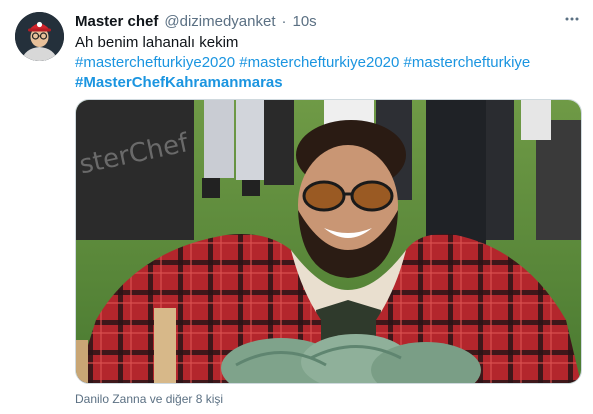 The height and width of the screenshot is (414, 593). I want to click on tweet-text-line: Ah benim lahanalı kekim, so click(157, 42).